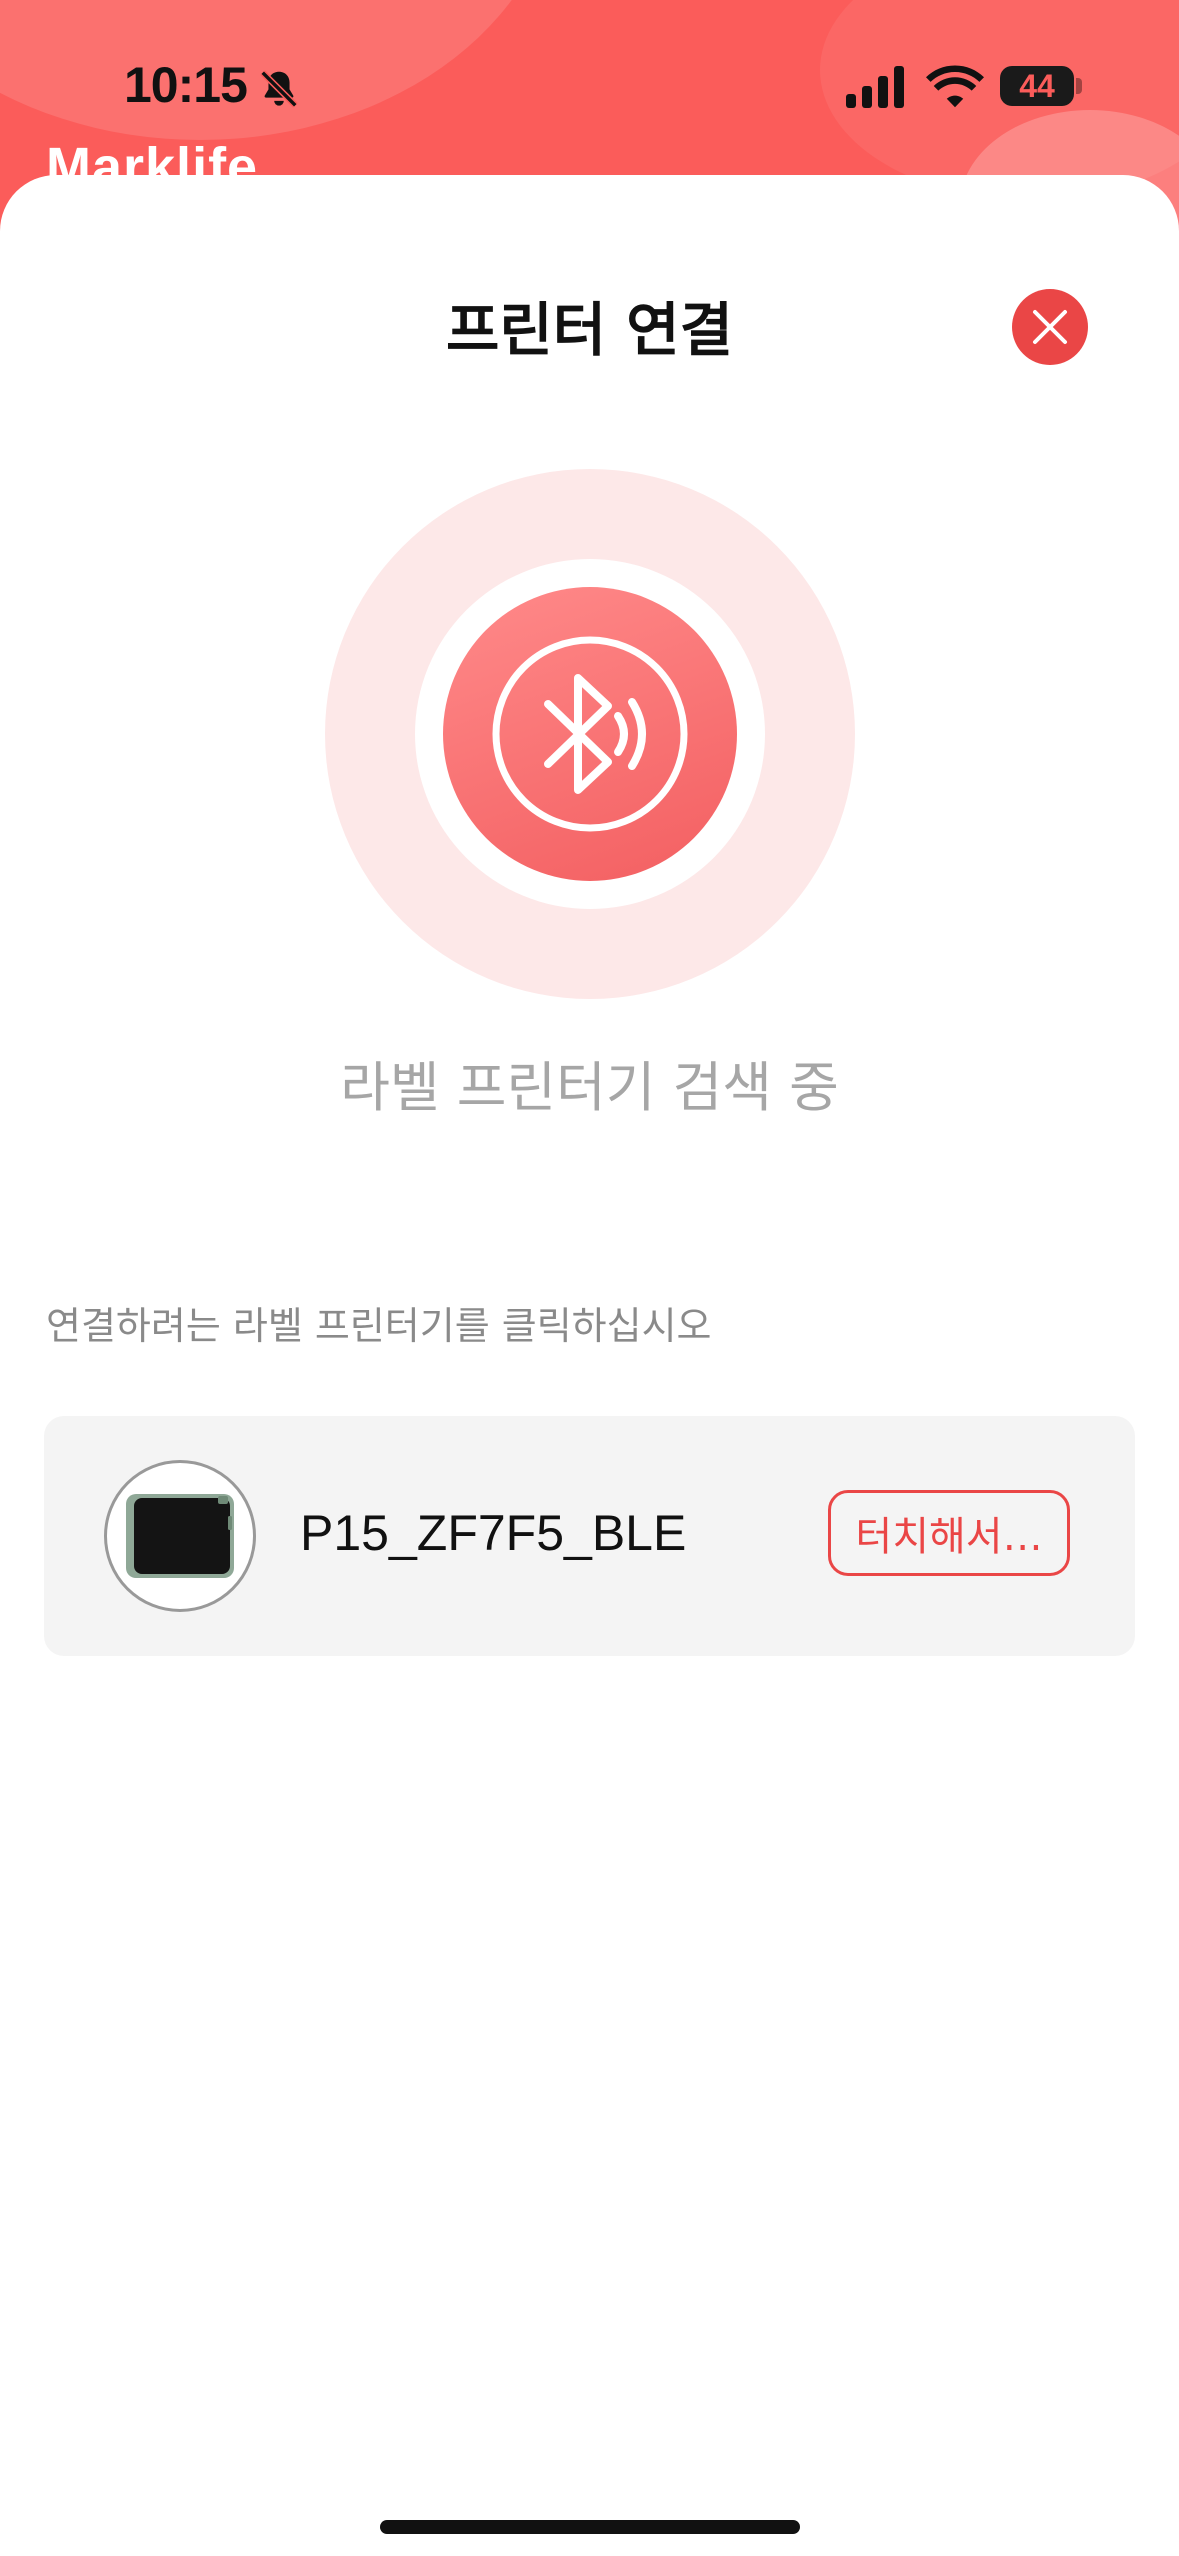  I want to click on close-button, so click(1050, 327).